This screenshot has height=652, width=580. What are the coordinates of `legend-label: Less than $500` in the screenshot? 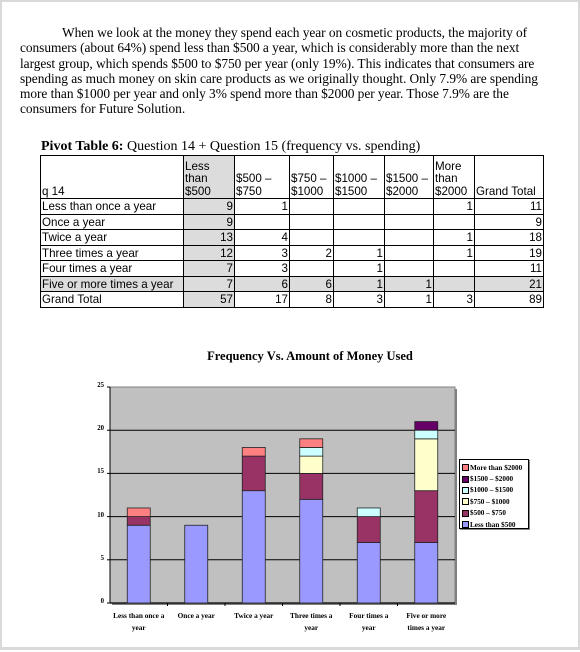 It's located at (493, 524).